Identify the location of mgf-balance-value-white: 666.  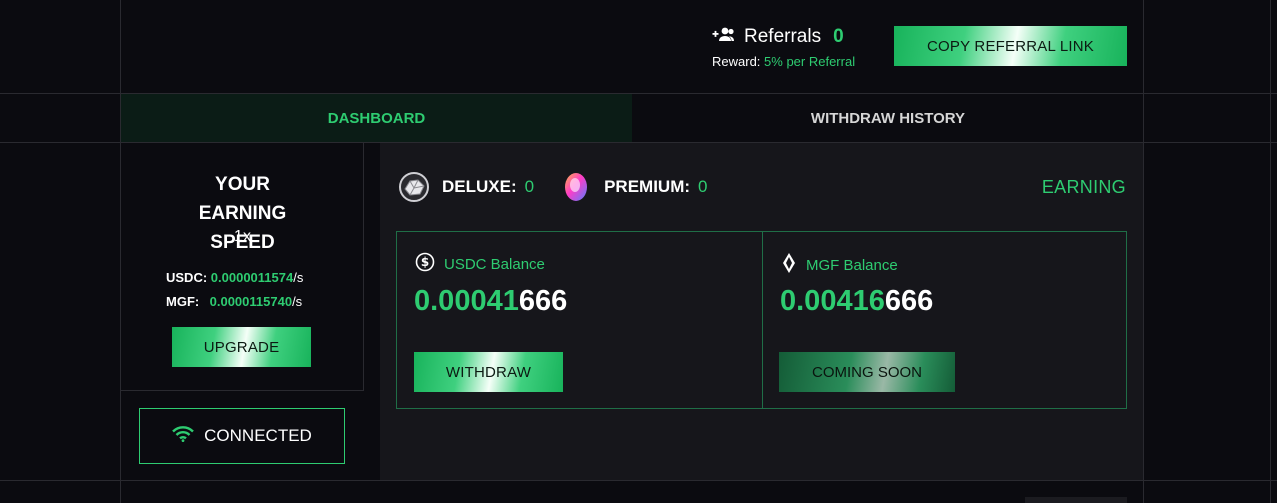
(909, 301).